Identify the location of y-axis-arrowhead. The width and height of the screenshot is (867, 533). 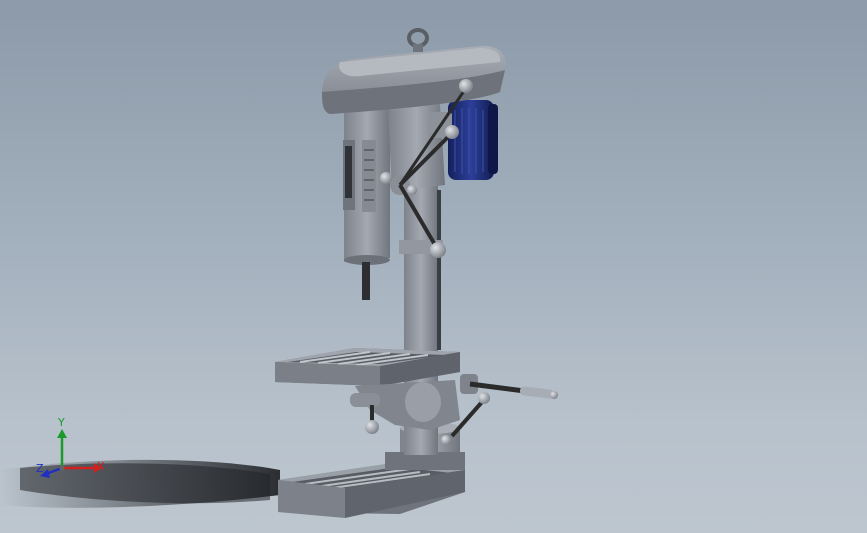
(62, 433).